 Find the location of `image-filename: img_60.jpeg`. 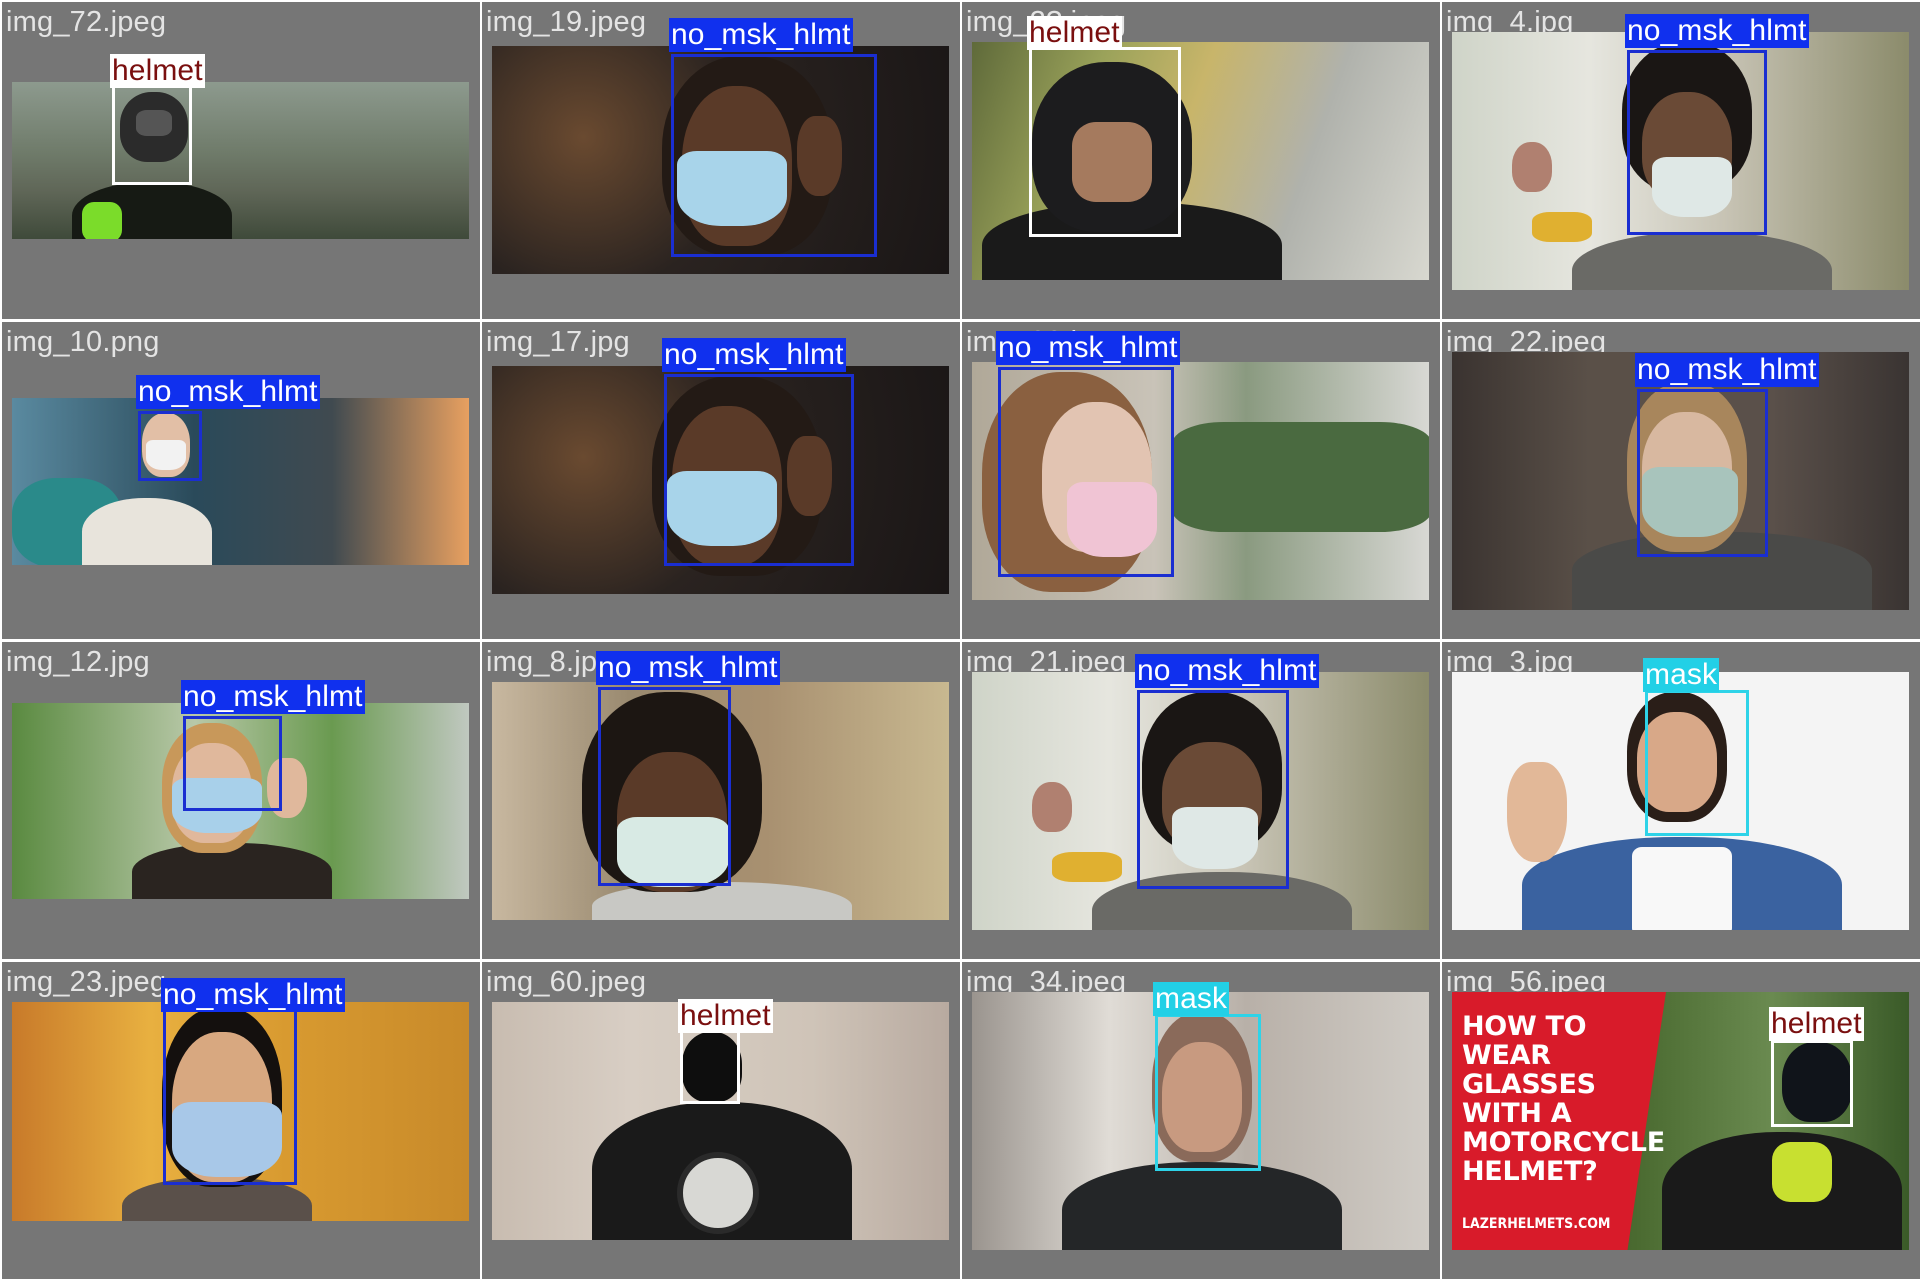

image-filename: img_60.jpeg is located at coordinates (566, 982).